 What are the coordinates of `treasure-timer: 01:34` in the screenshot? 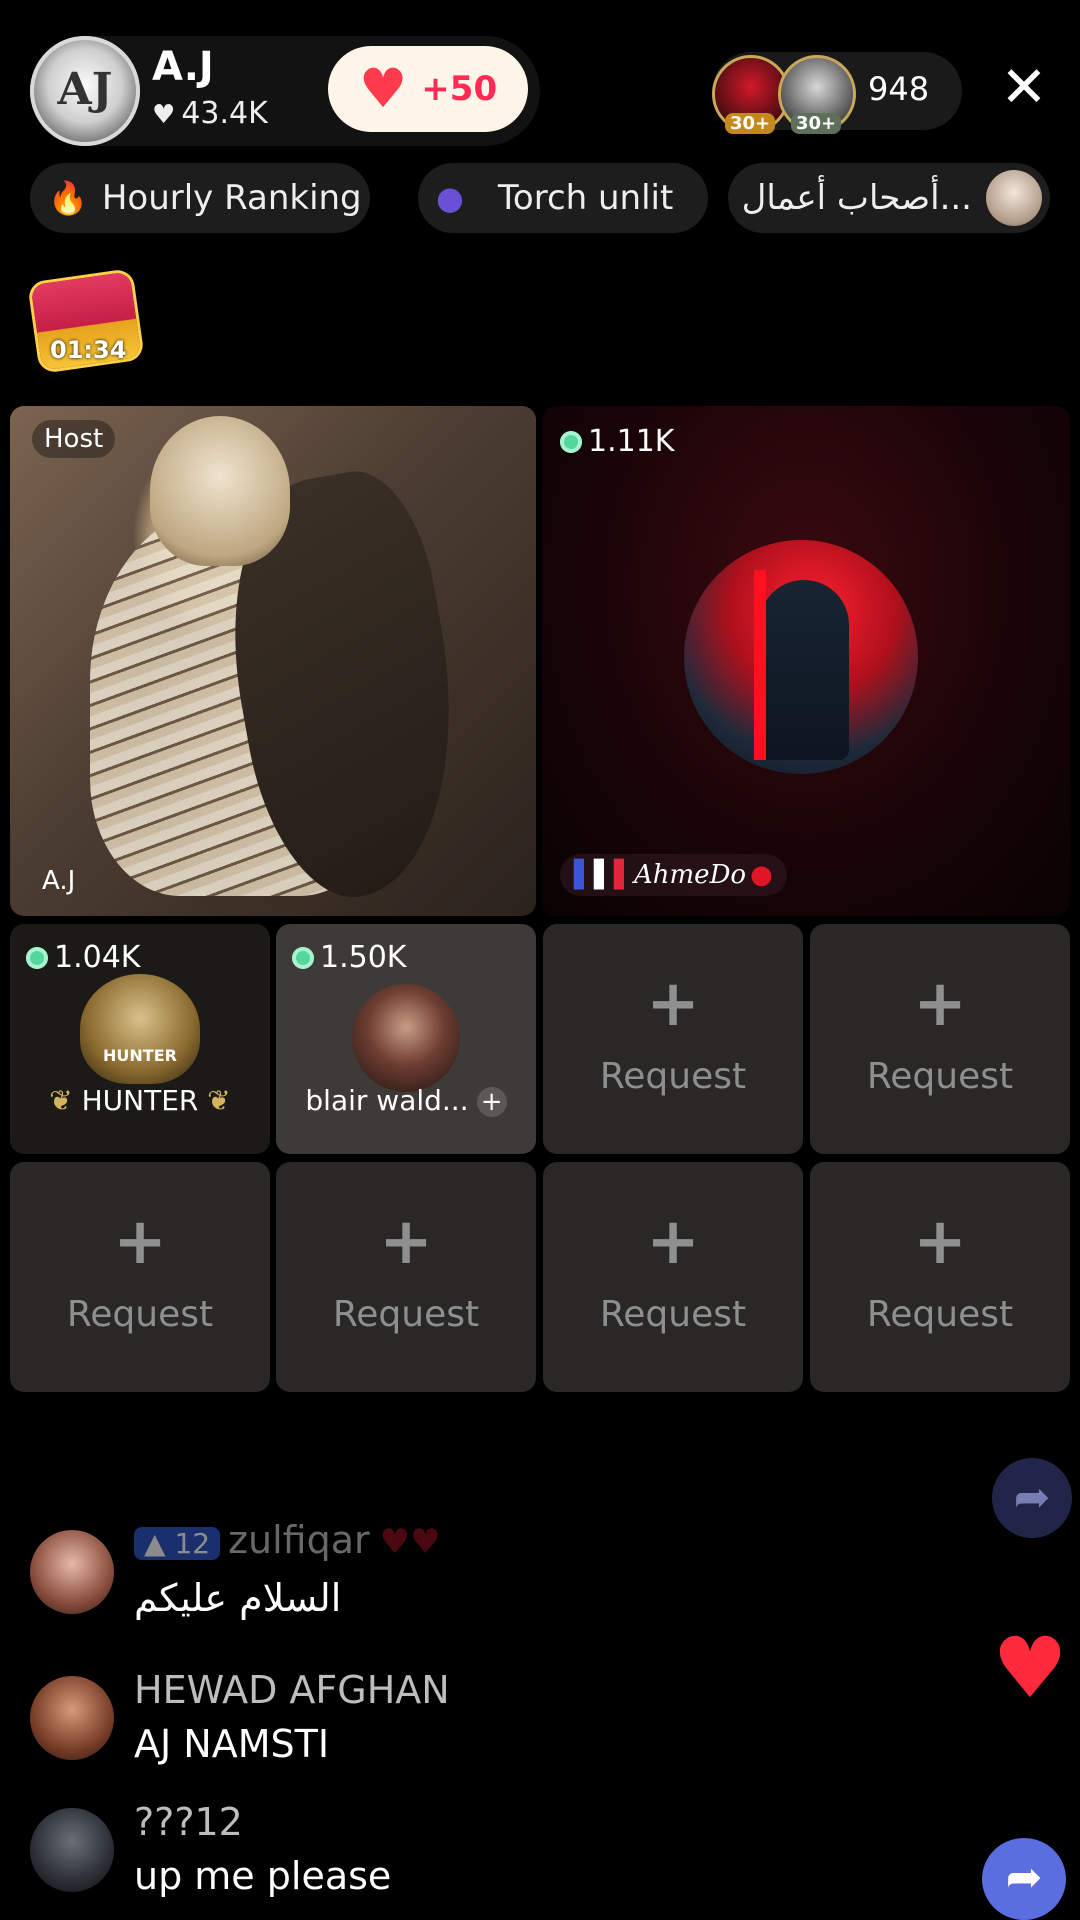 It's located at (88, 350).